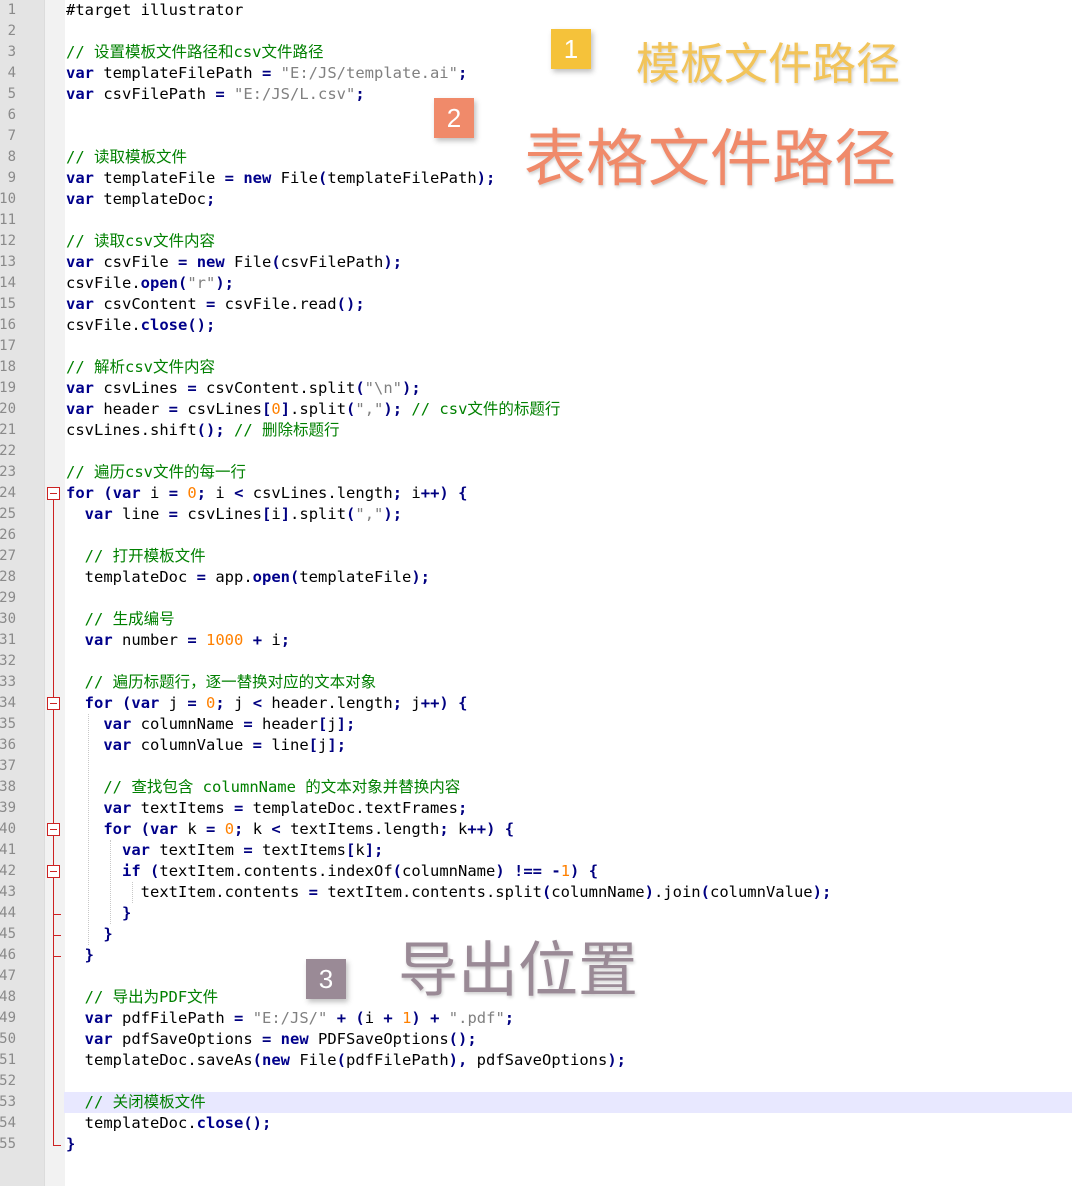 The width and height of the screenshot is (1072, 1186). What do you see at coordinates (536, 10) in the screenshot?
I see `code-line: 1 #target illustrator` at bounding box center [536, 10].